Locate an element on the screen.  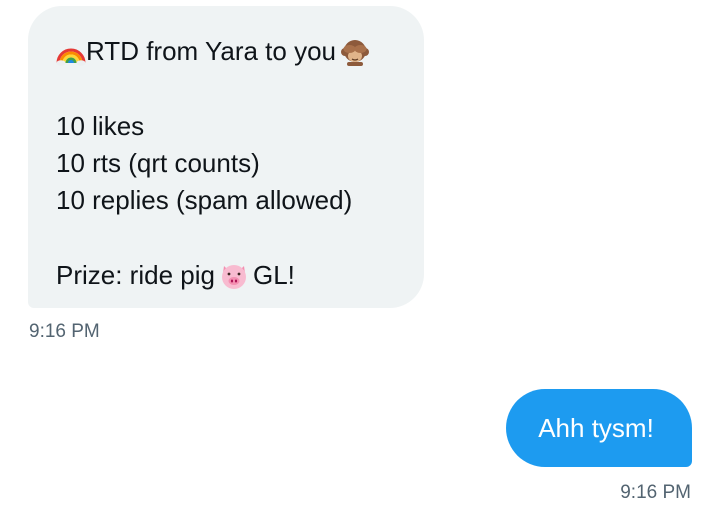
see-no-evil-monkey-icon is located at coordinates (355, 52).